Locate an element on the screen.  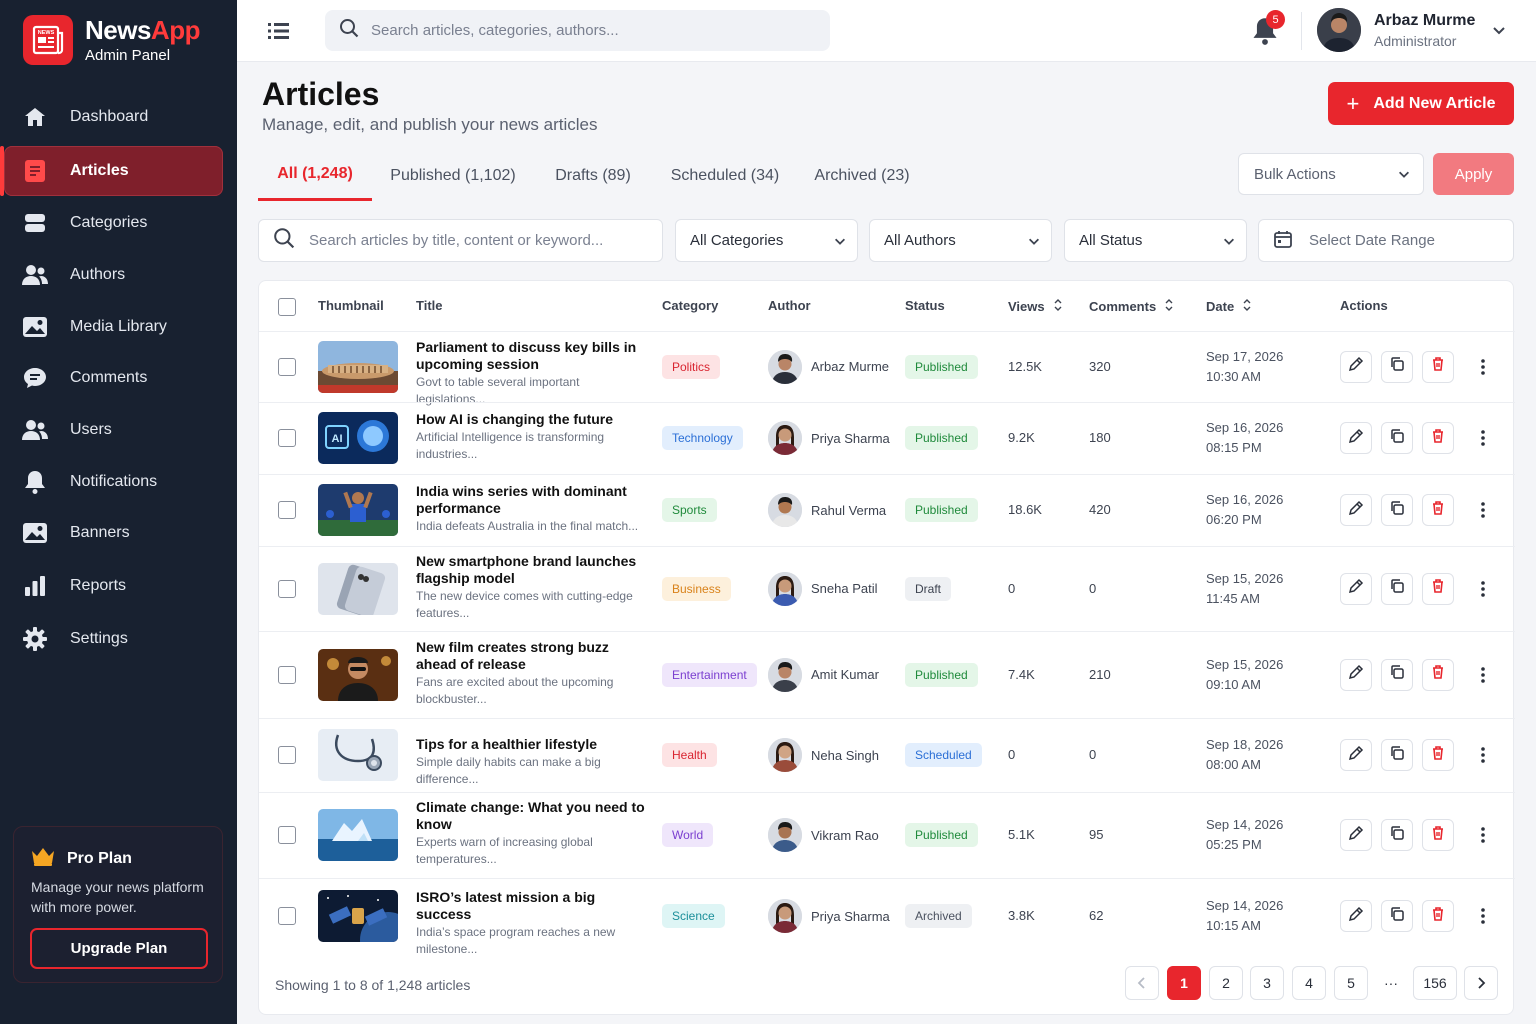
page-button: 156 is located at coordinates (1435, 983).